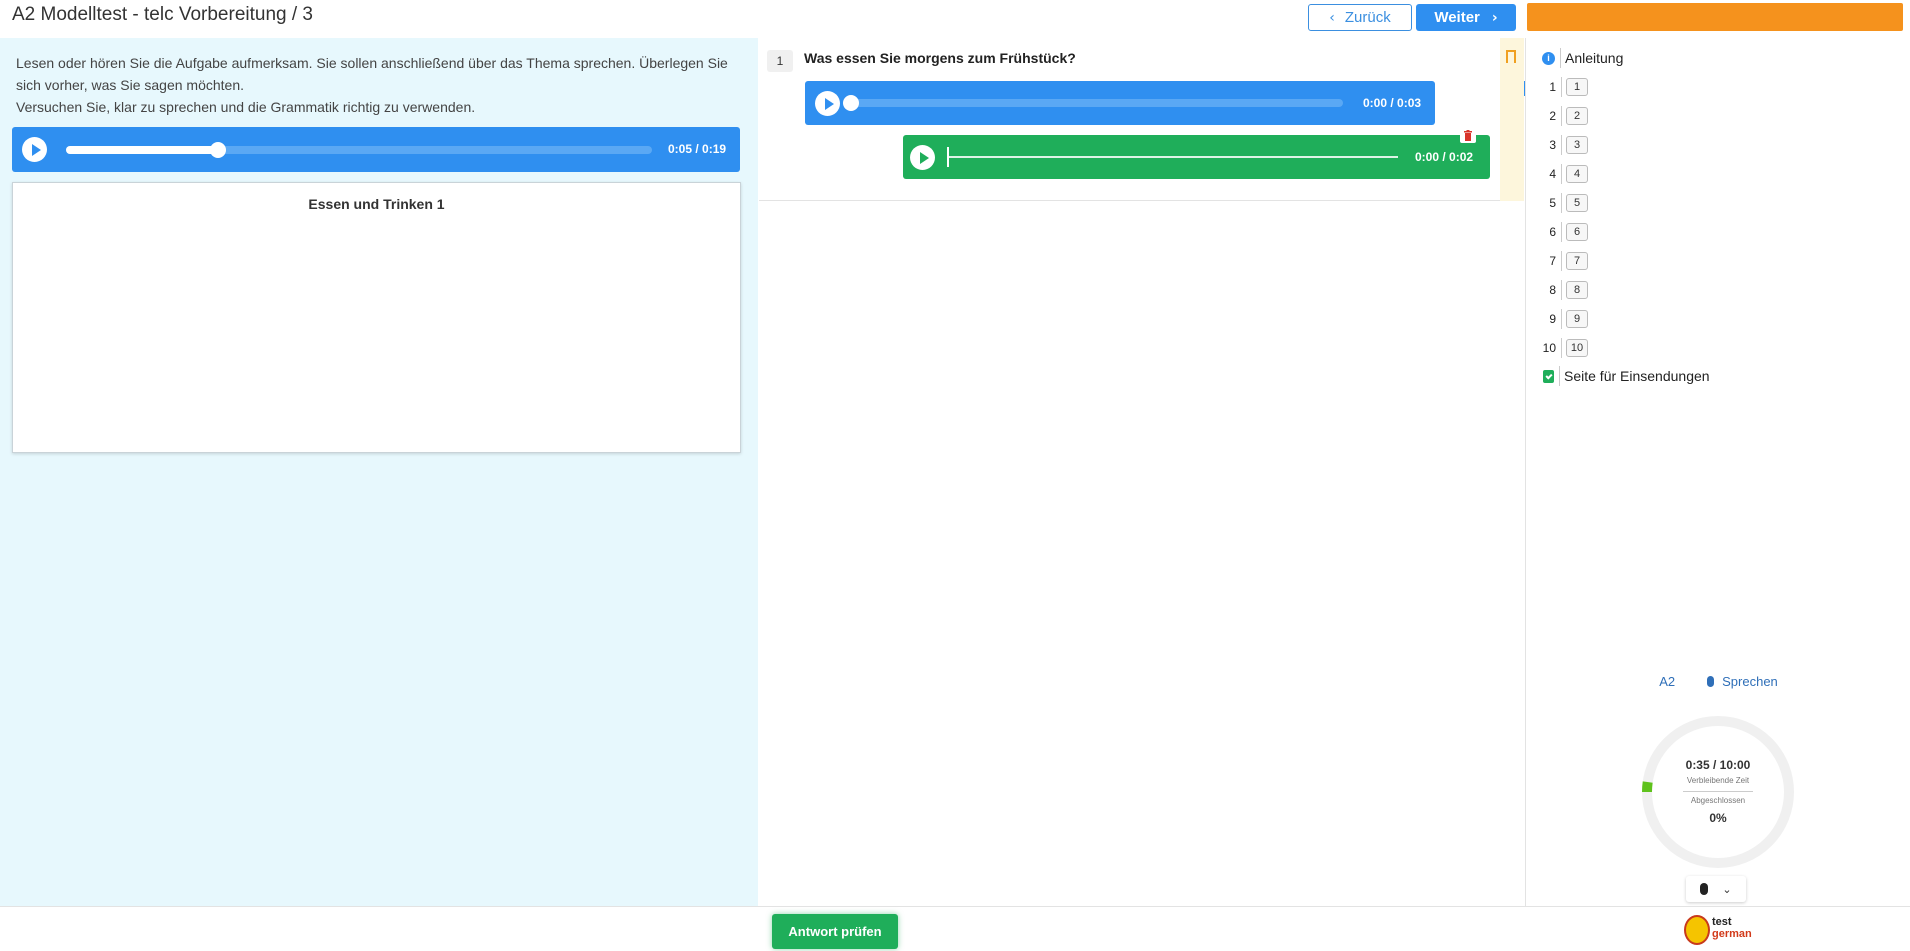  Describe the element at coordinates (1716, 889) in the screenshot. I see `microphone-dropdown: ⌄` at that location.